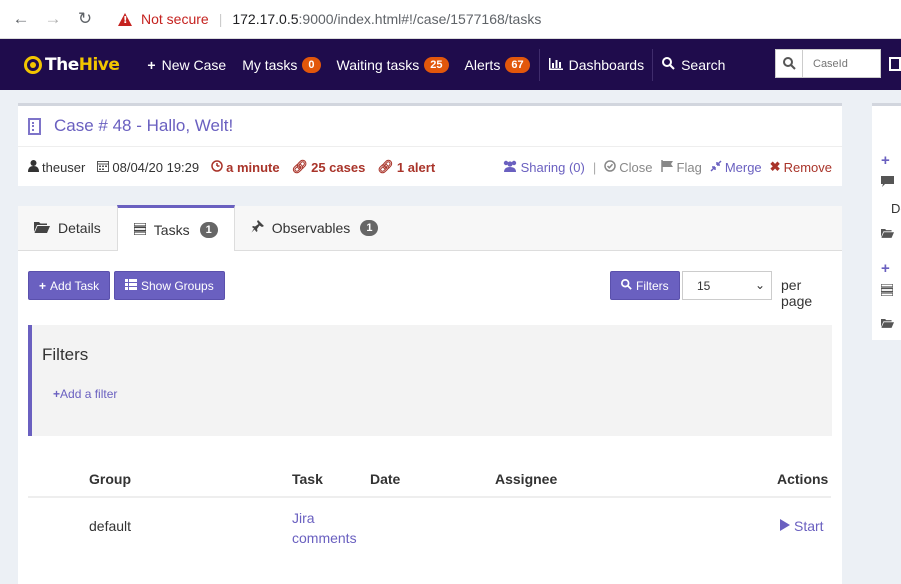 This screenshot has width=901, height=584. Describe the element at coordinates (429, 481) in the screenshot. I see `table-header: Group Task Date Assignee Actions` at that location.